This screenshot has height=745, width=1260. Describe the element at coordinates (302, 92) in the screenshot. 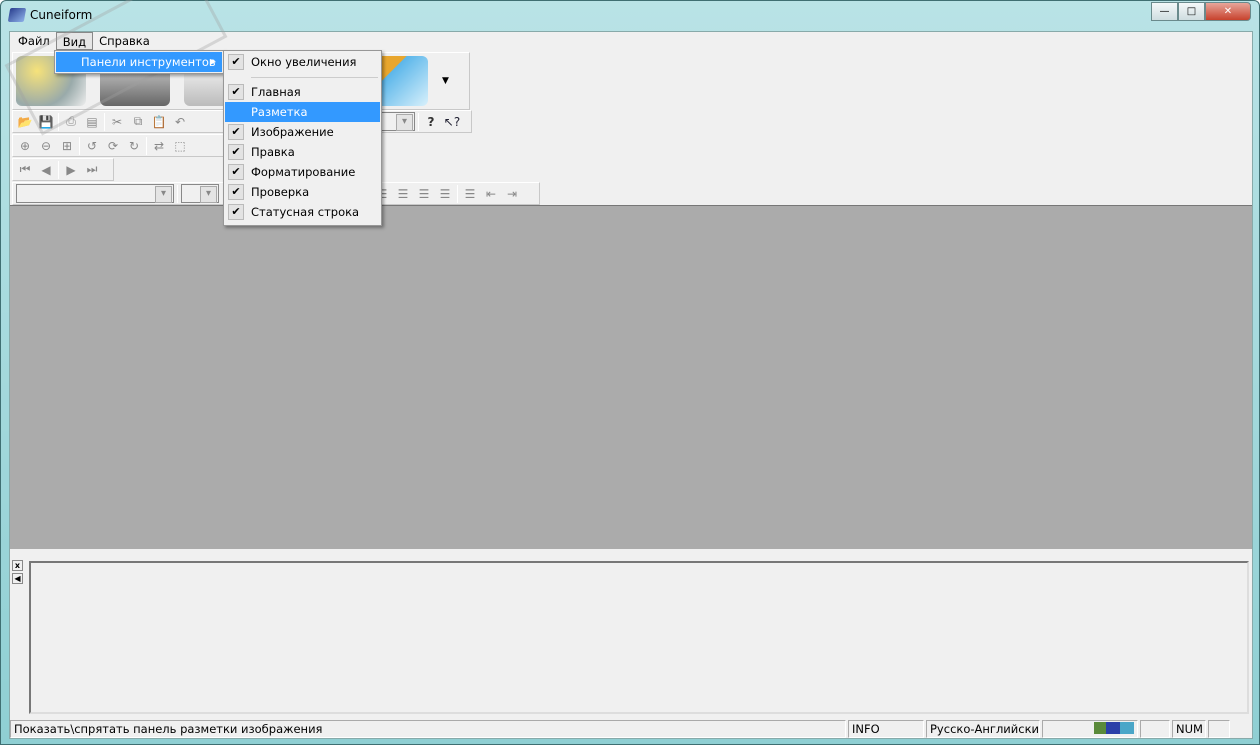

I see `menu-item-main: ✔ Главная` at that location.